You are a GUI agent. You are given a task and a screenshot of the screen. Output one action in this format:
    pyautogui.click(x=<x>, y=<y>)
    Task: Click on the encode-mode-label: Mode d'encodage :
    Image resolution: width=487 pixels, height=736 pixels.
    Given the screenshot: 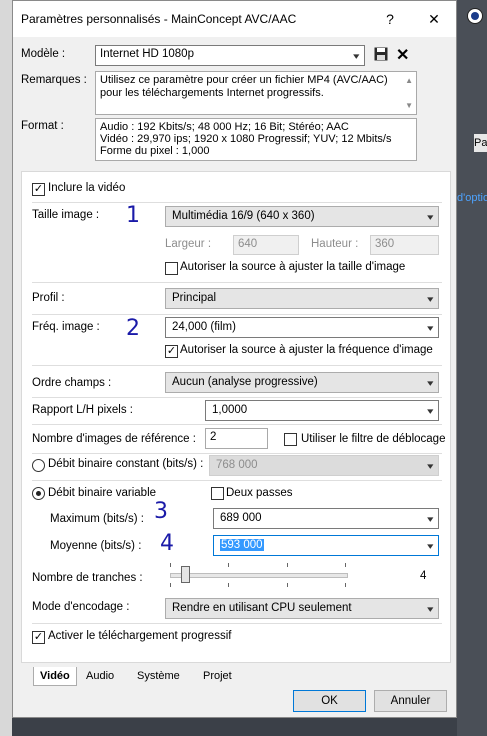 What is the action you would take?
    pyautogui.click(x=81, y=607)
    